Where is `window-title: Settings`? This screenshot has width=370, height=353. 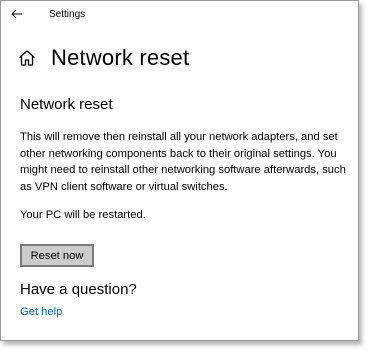
window-title: Settings is located at coordinates (67, 14).